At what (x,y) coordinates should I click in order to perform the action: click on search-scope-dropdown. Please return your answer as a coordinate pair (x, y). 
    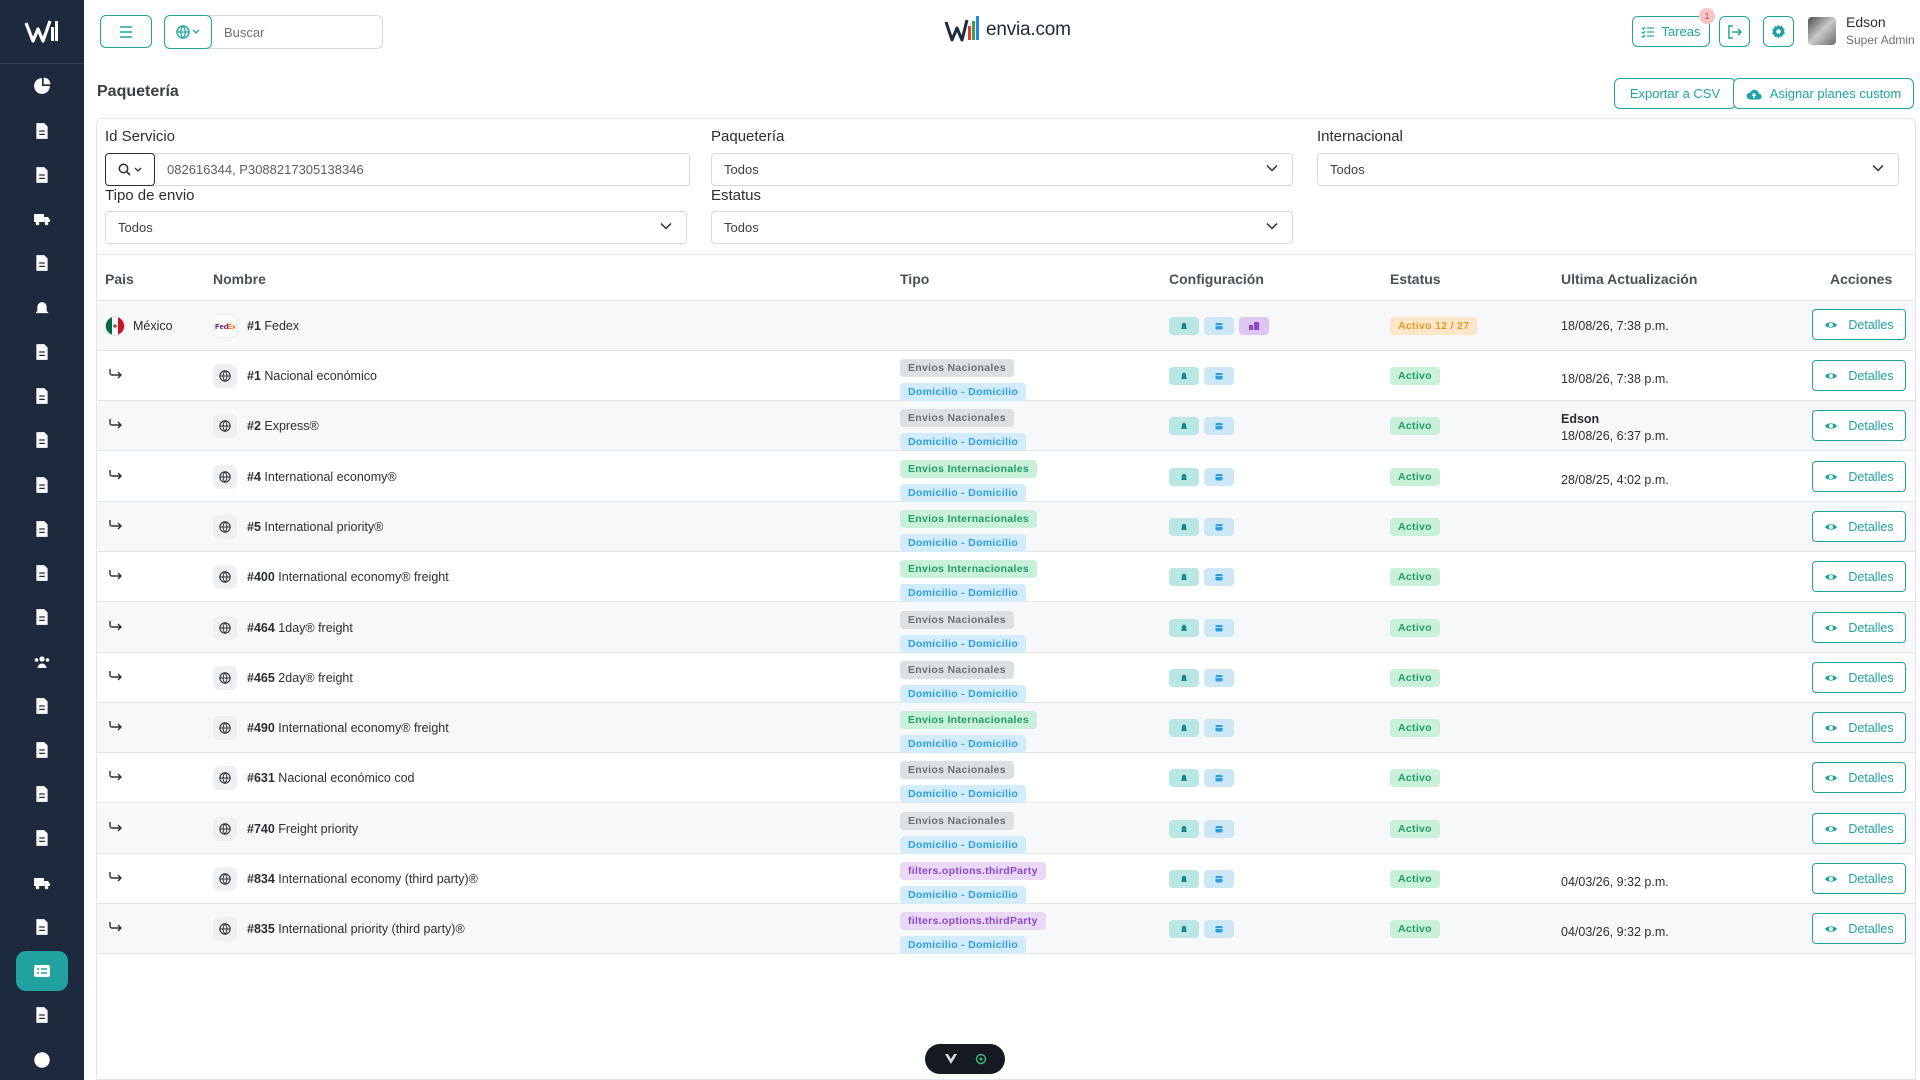
    Looking at the image, I should click on (188, 32).